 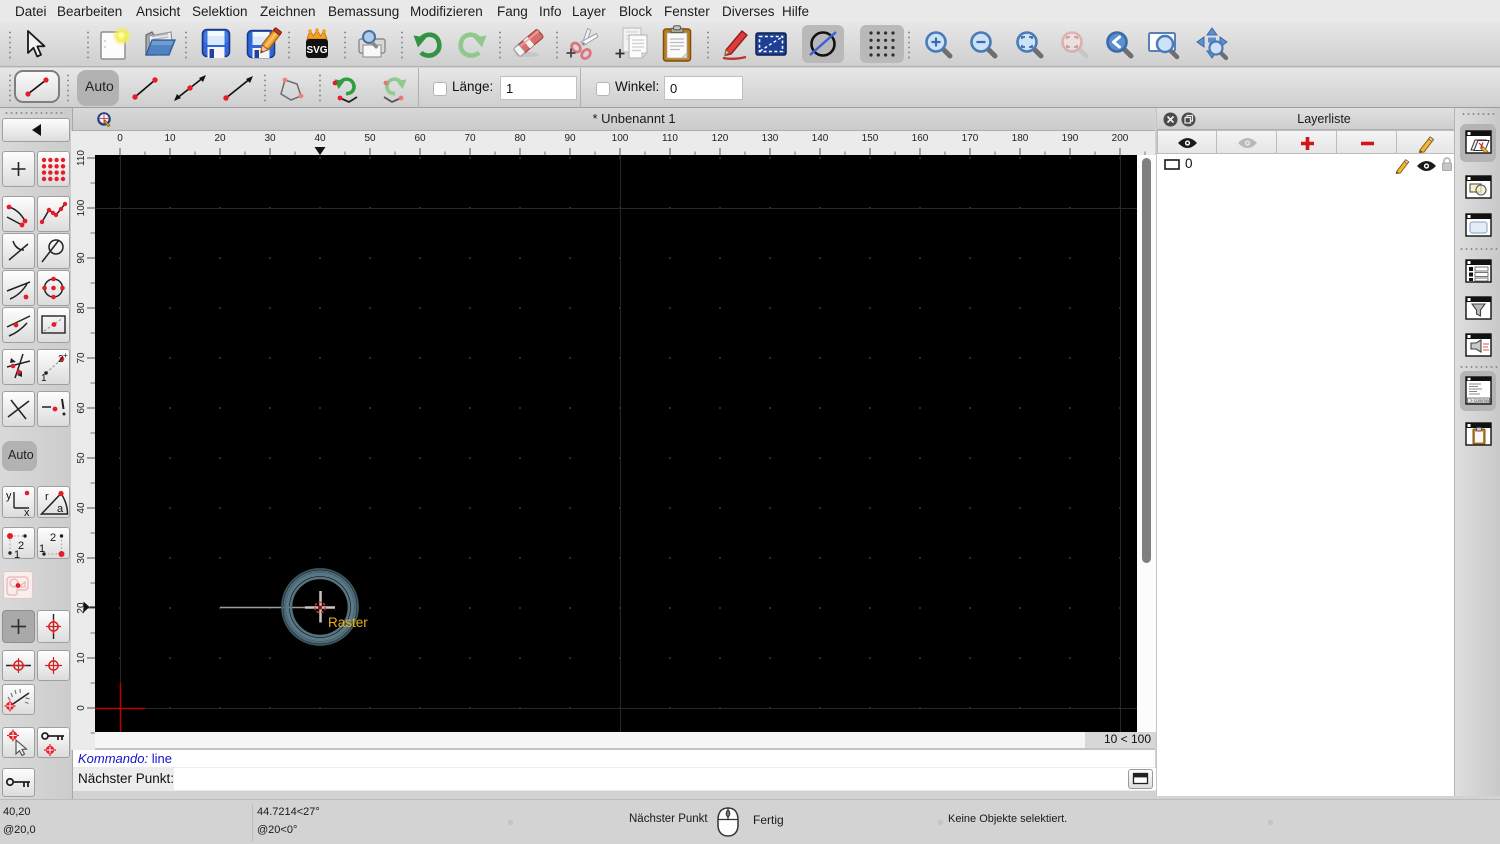 I want to click on svg-text: 190, so click(x=1070, y=138).